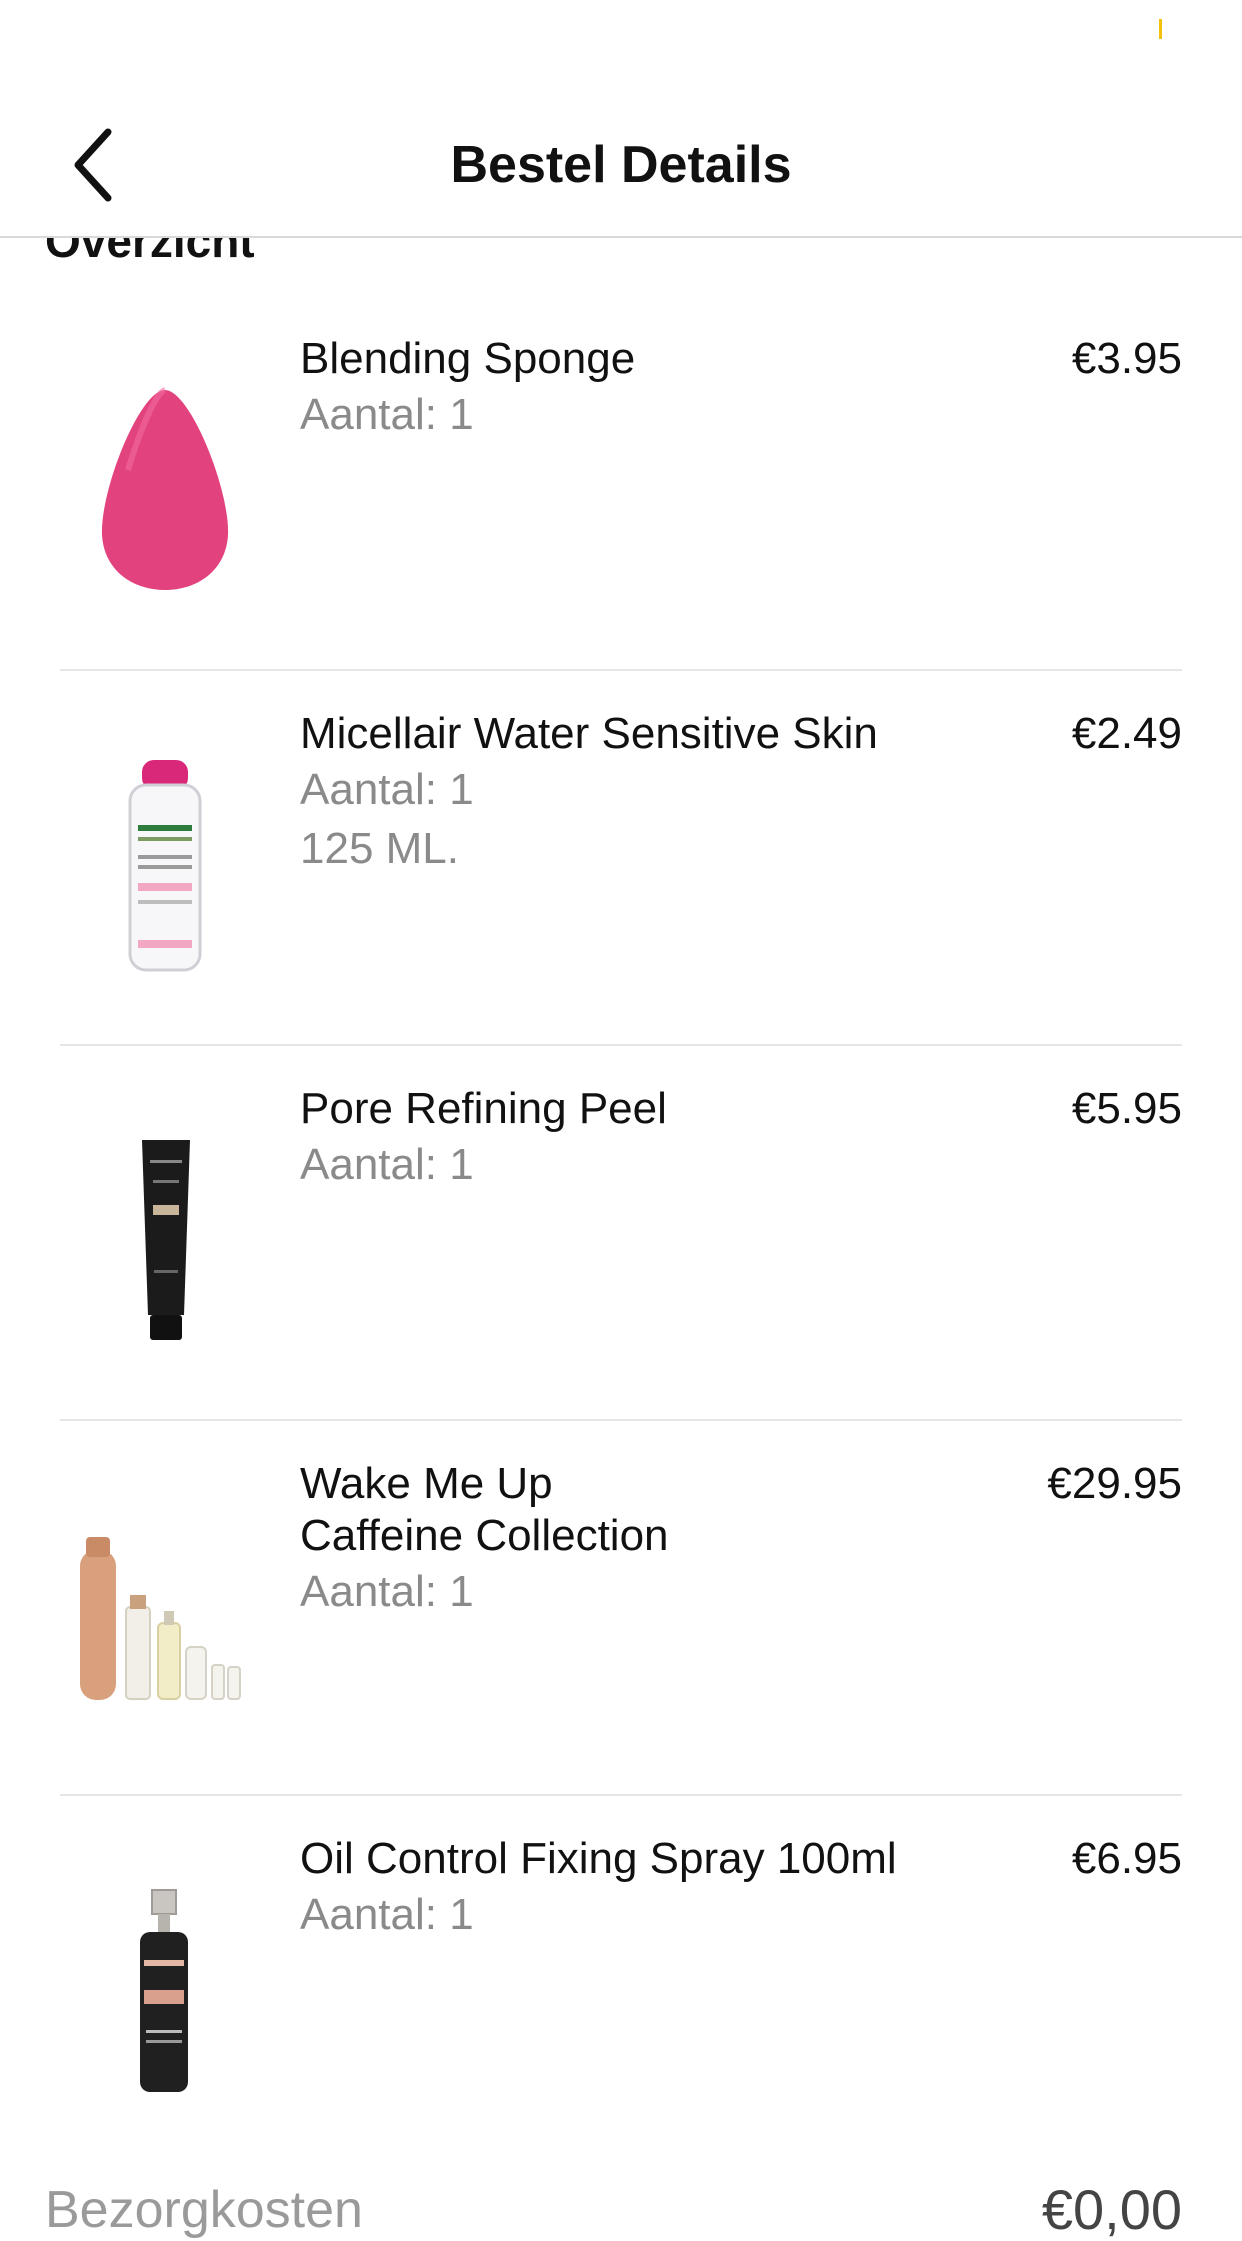 The image size is (1242, 2241). What do you see at coordinates (1126, 358) in the screenshot?
I see `item-price: €3.95` at bounding box center [1126, 358].